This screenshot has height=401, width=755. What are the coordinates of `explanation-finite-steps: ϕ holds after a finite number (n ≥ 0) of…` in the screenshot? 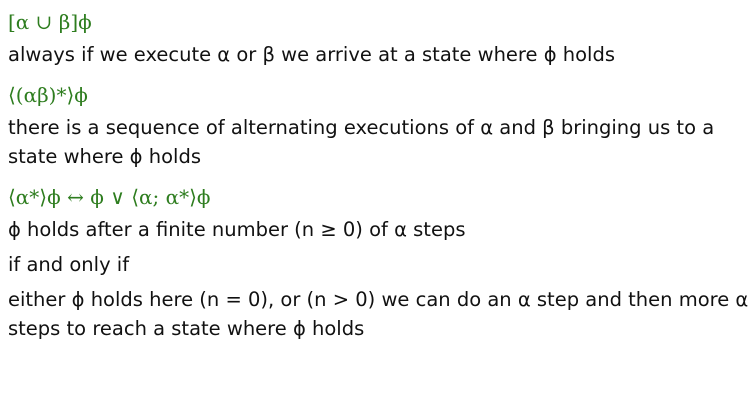 It's located at (237, 229).